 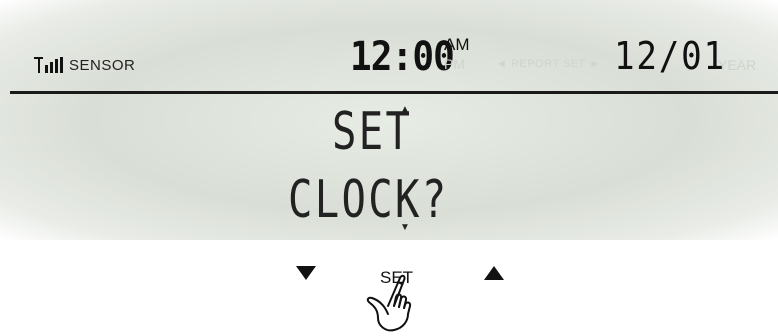 I want to click on divider, so click(x=394, y=92).